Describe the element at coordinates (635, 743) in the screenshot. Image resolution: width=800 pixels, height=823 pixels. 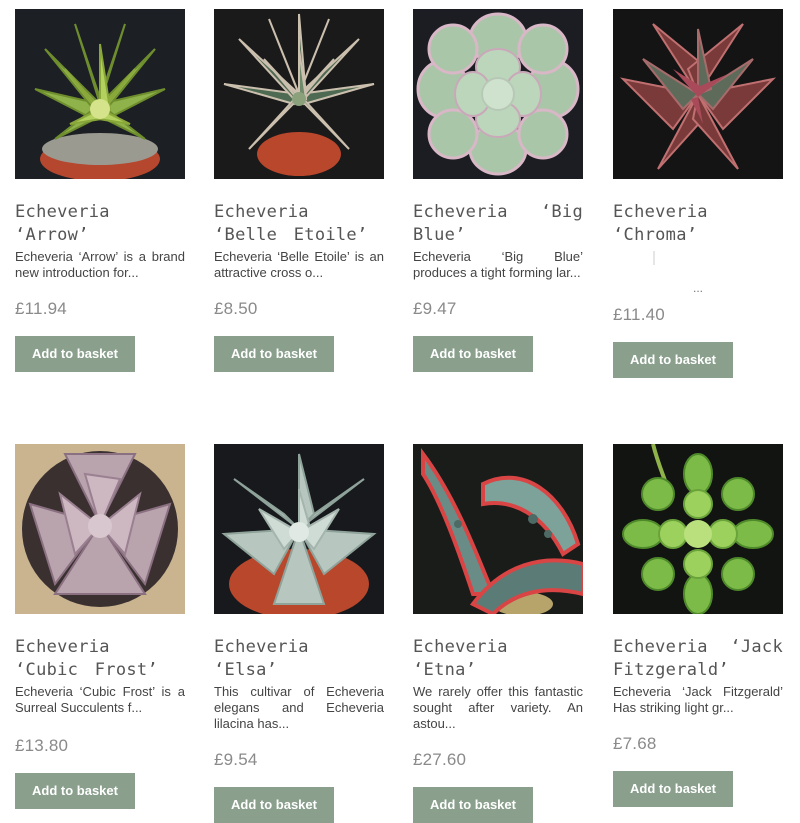
I see `product-price: £7.68` at that location.